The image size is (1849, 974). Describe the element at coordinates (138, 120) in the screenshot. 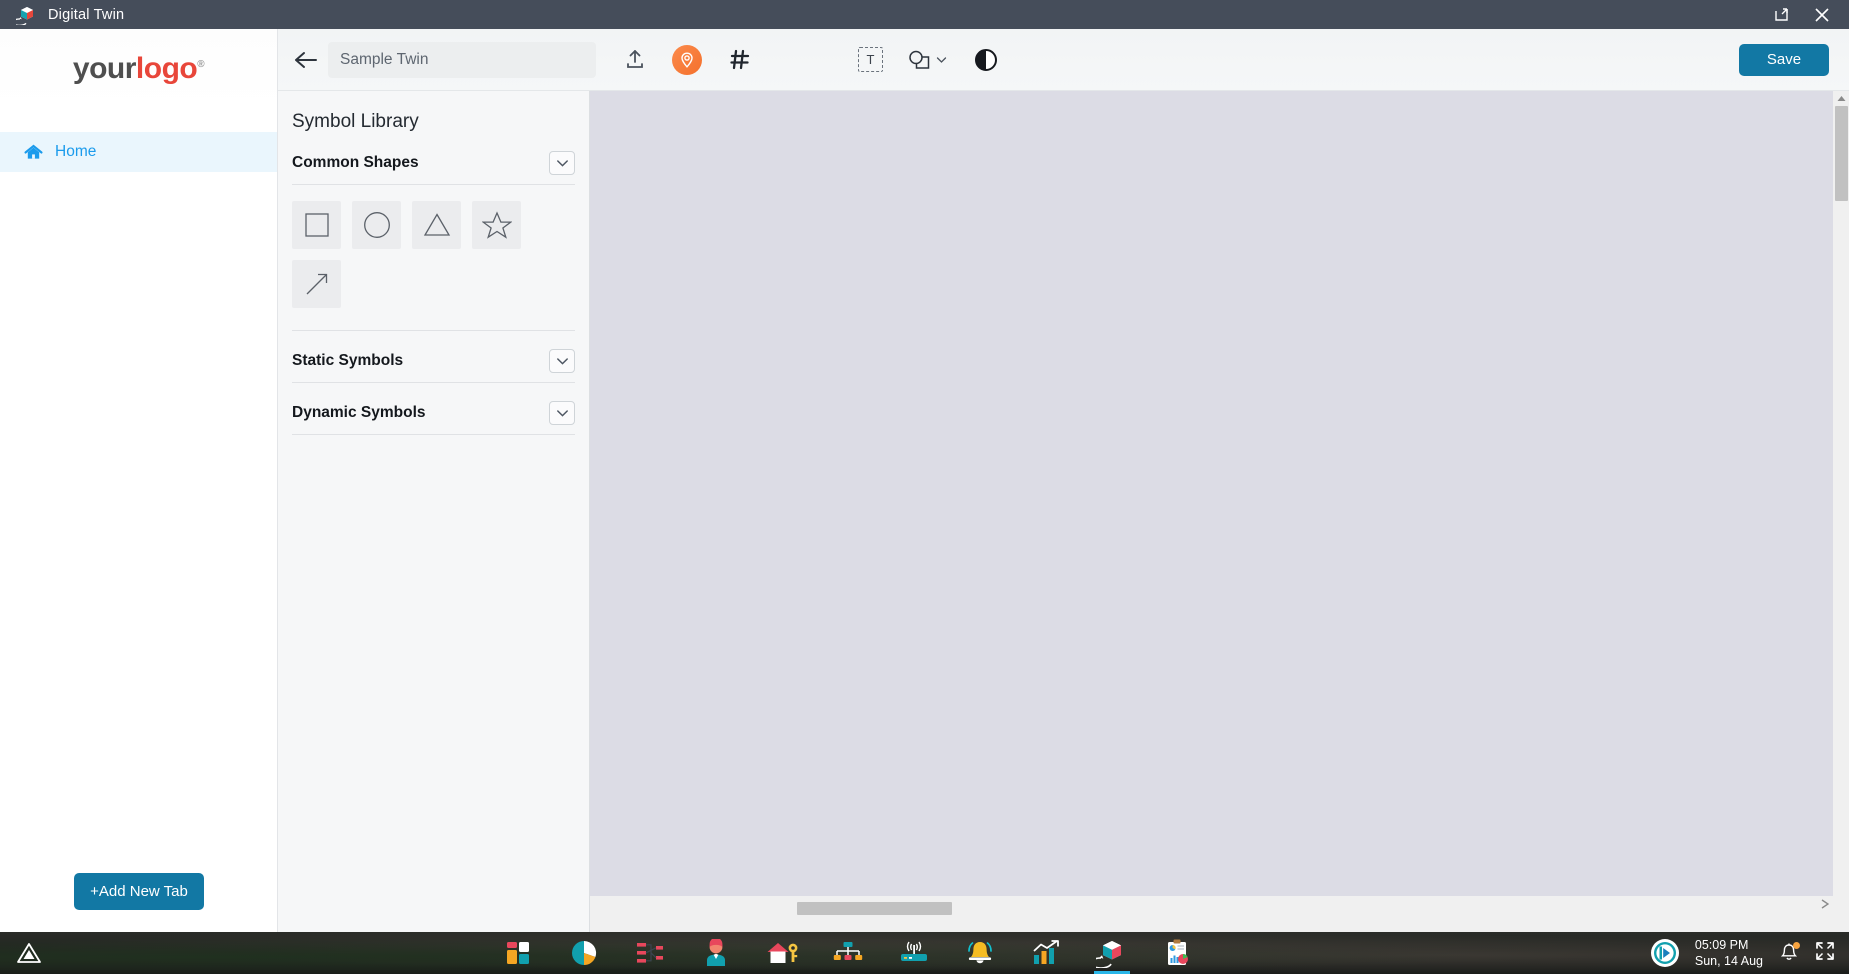

I see `sidebar-spacer` at that location.